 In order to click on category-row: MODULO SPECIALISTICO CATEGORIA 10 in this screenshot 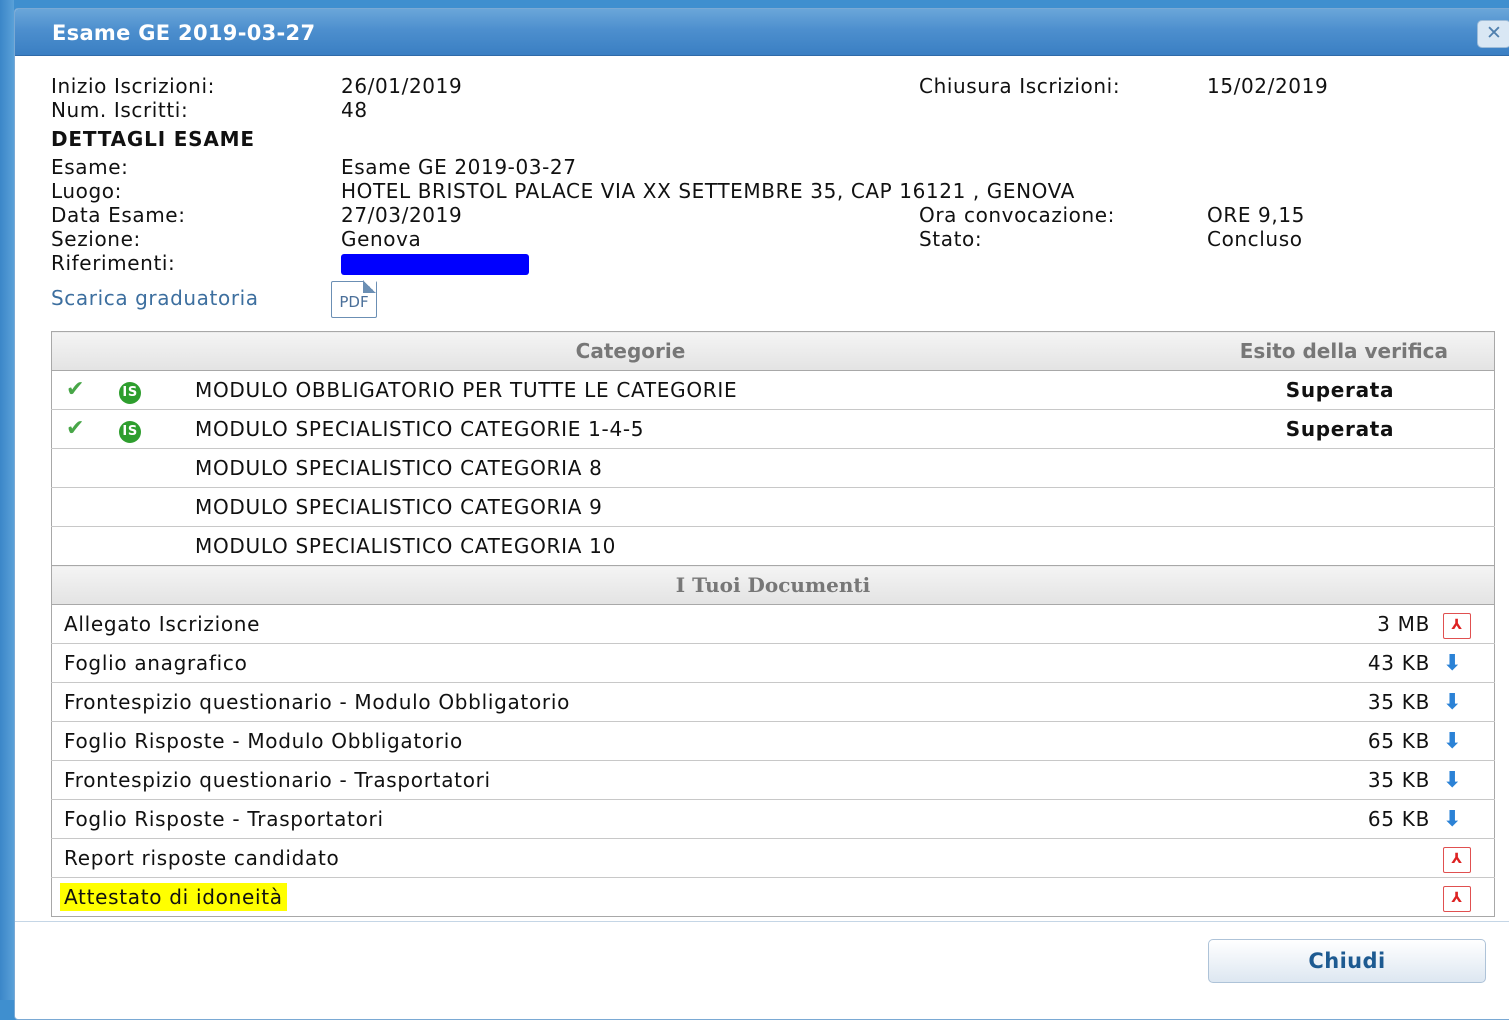, I will do `click(773, 546)`.